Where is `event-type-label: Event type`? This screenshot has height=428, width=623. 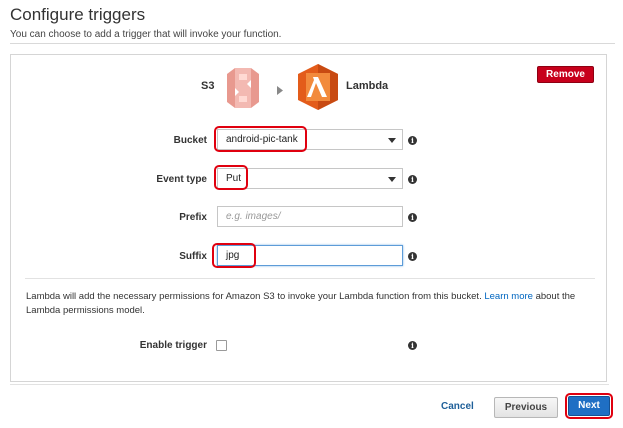
event-type-label: Event type is located at coordinates (181, 179).